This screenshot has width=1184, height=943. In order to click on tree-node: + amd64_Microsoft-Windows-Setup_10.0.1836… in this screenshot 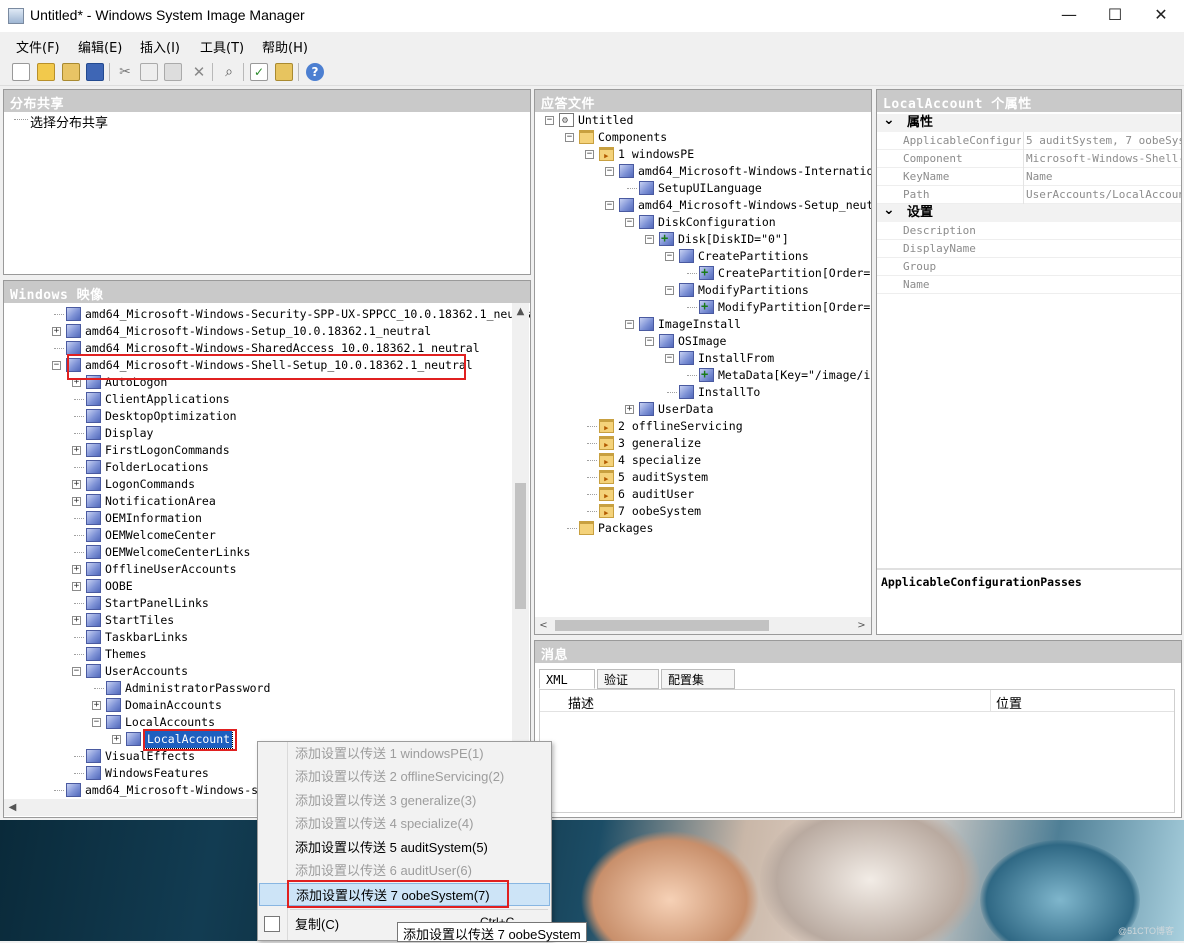, I will do `click(256, 331)`.